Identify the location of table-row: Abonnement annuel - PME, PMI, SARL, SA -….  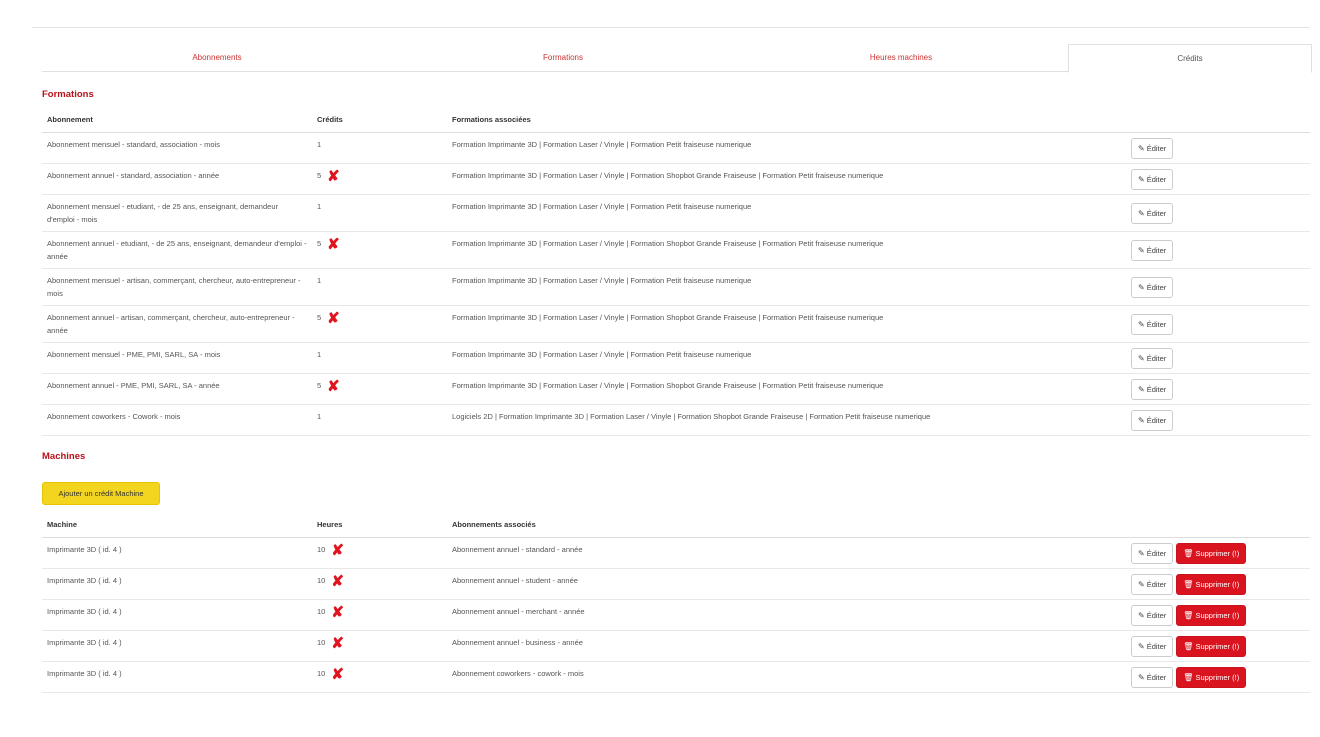
(676, 389).